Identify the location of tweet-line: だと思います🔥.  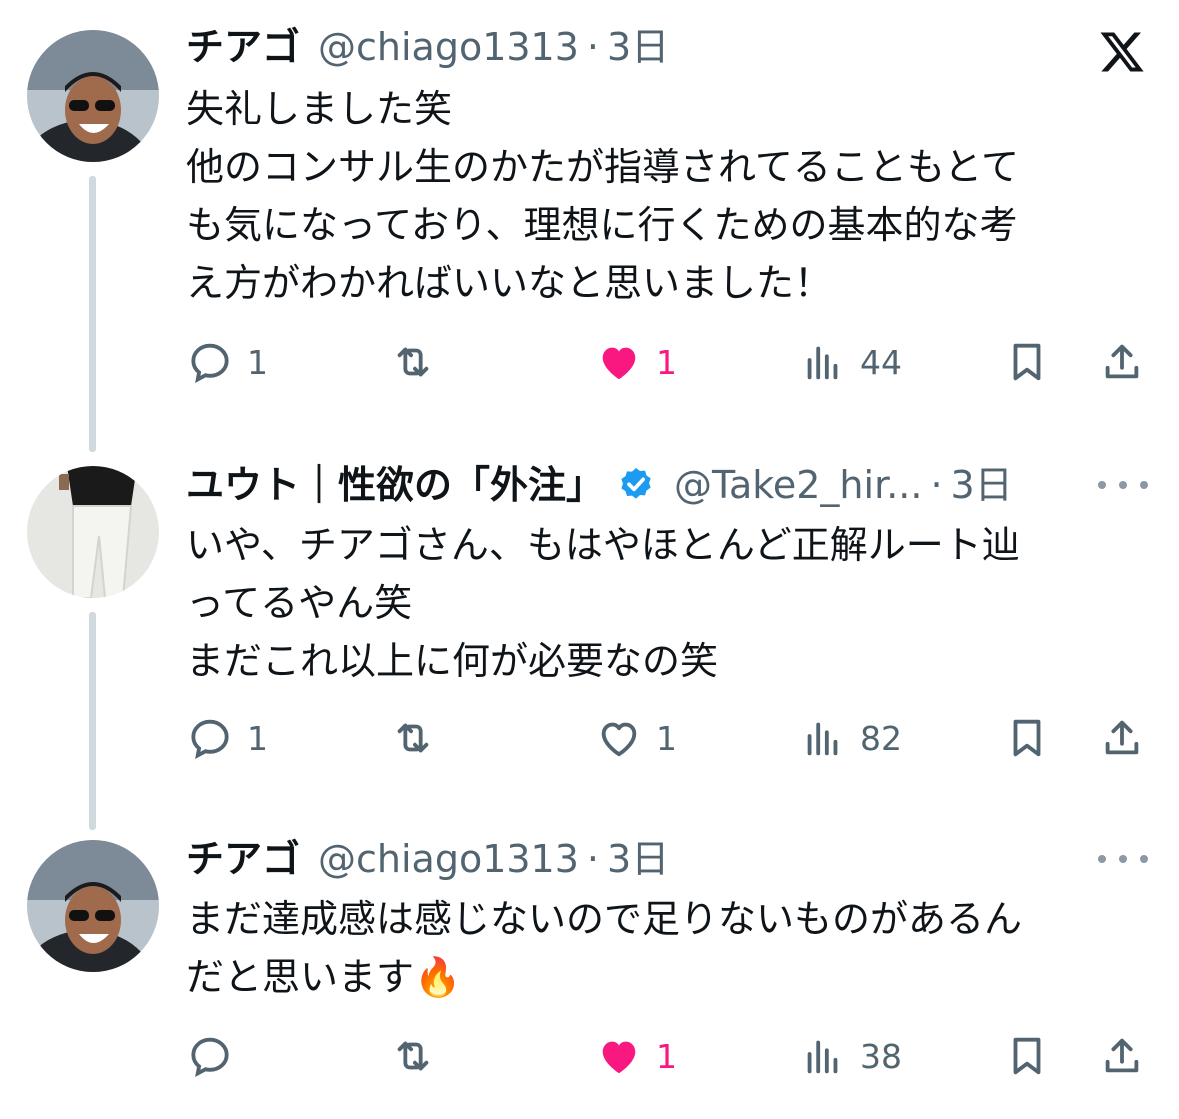
(661, 977).